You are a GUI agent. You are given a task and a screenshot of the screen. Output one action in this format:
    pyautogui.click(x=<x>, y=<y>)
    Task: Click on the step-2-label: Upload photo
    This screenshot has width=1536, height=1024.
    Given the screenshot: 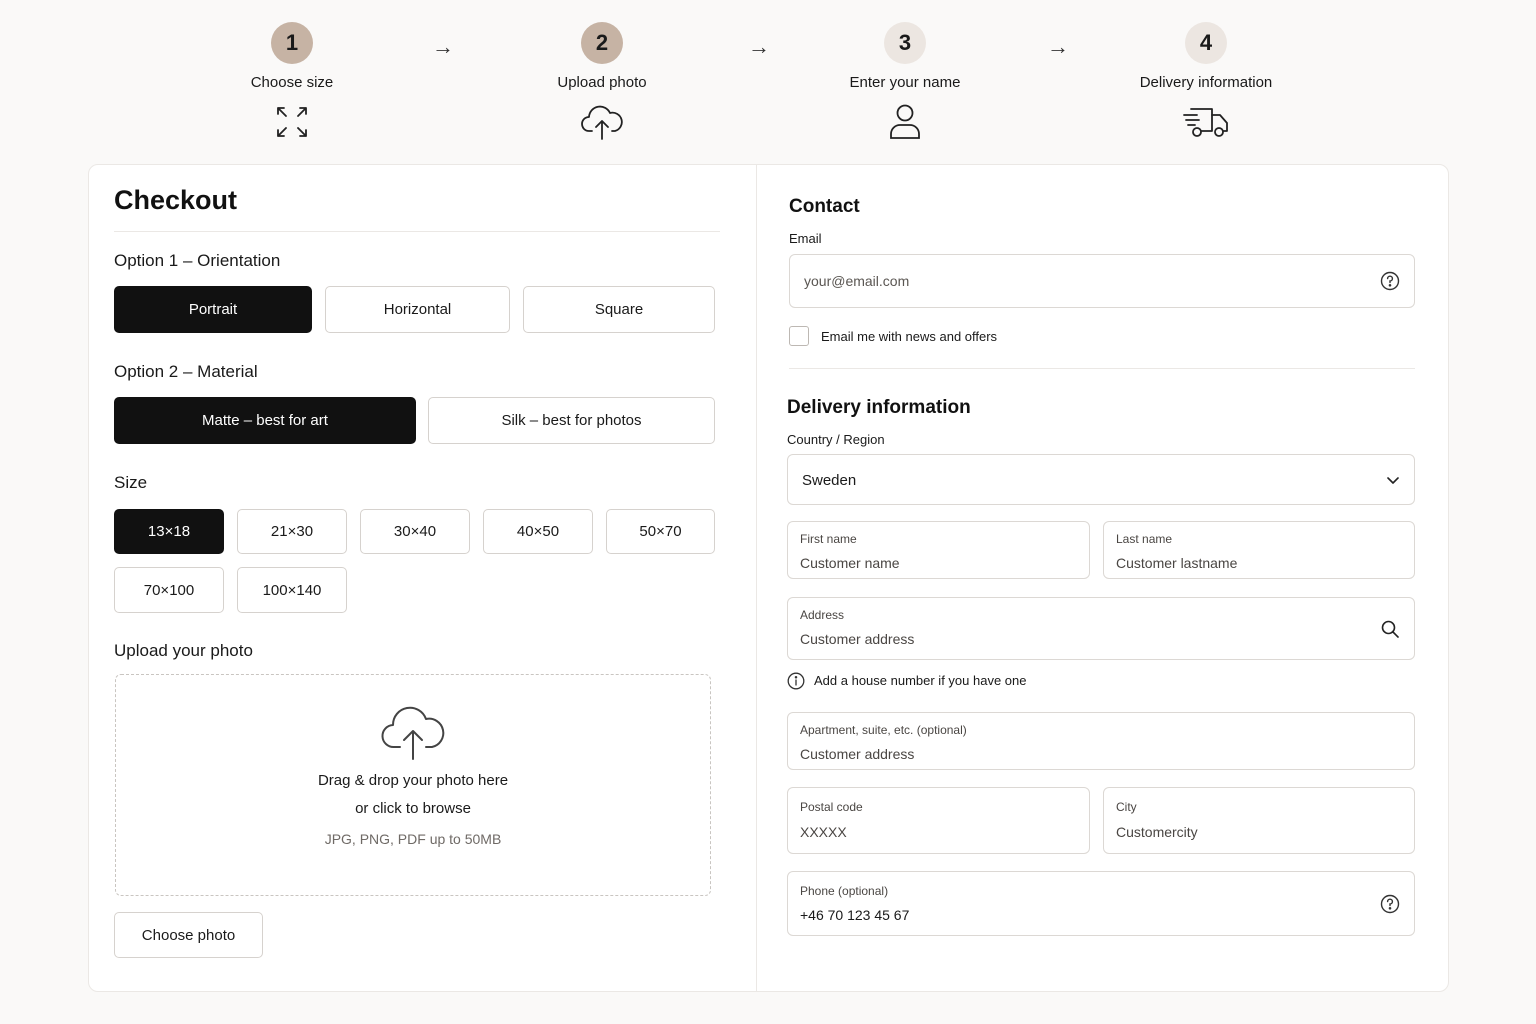 What is the action you would take?
    pyautogui.click(x=602, y=82)
    